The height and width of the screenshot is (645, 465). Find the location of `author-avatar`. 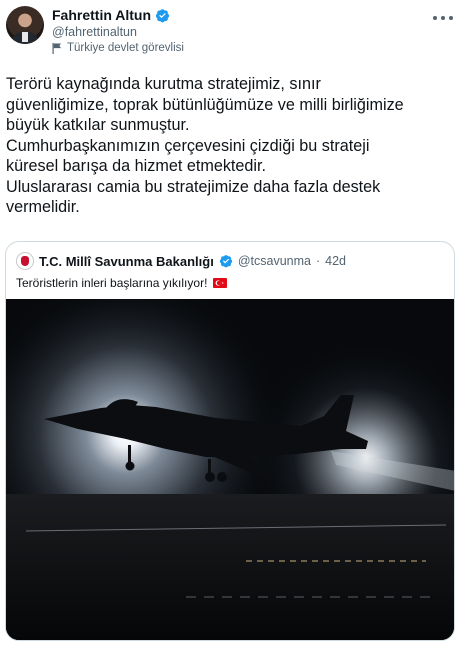

author-avatar is located at coordinates (25, 25).